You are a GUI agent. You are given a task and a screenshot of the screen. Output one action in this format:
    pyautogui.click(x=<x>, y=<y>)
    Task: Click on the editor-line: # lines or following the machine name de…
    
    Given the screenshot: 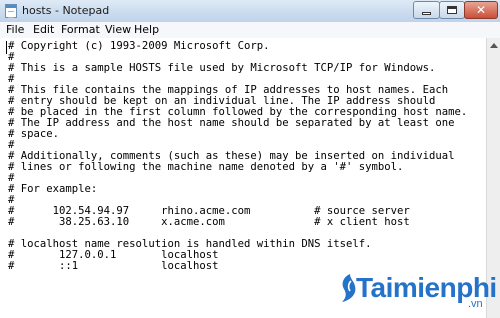 What is the action you would take?
    pyautogui.click(x=206, y=167)
    